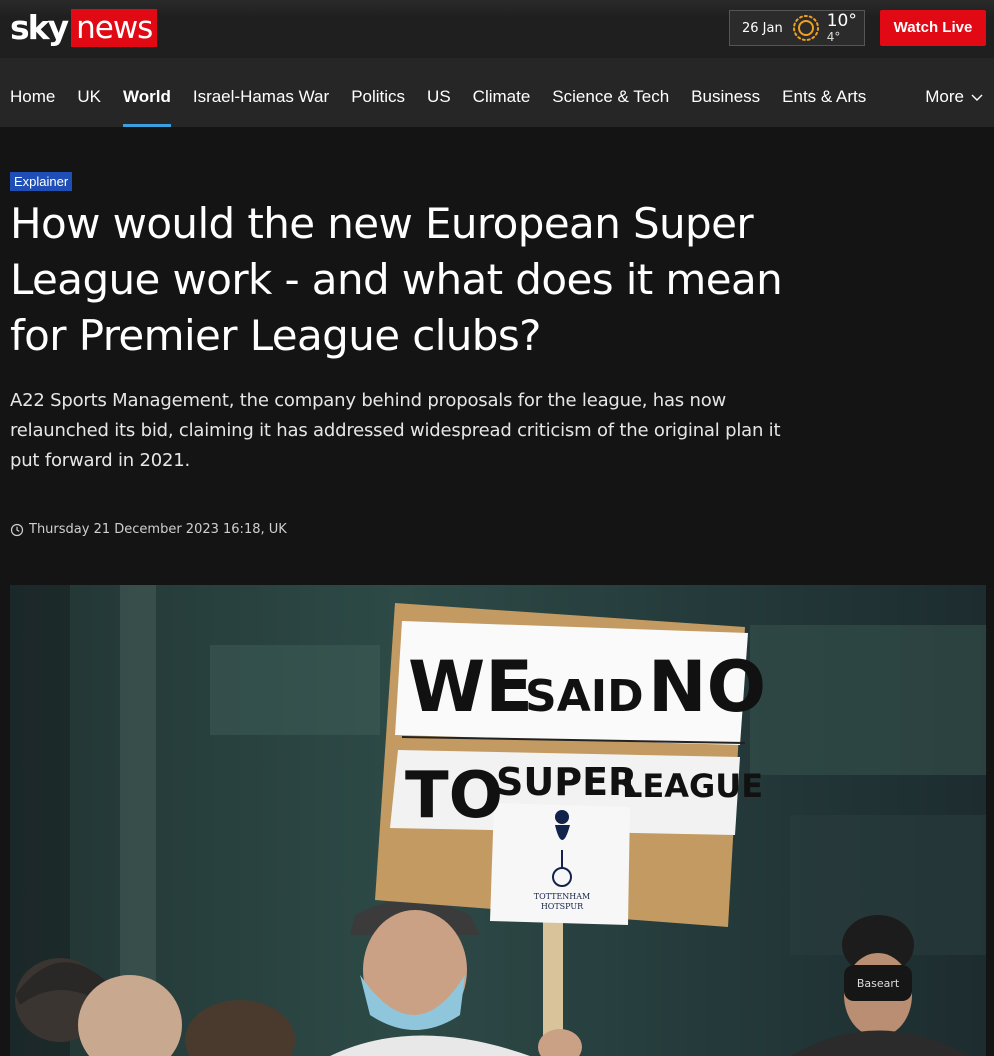  What do you see at coordinates (39, 27) in the screenshot?
I see `logo-sky-text: sky` at bounding box center [39, 27].